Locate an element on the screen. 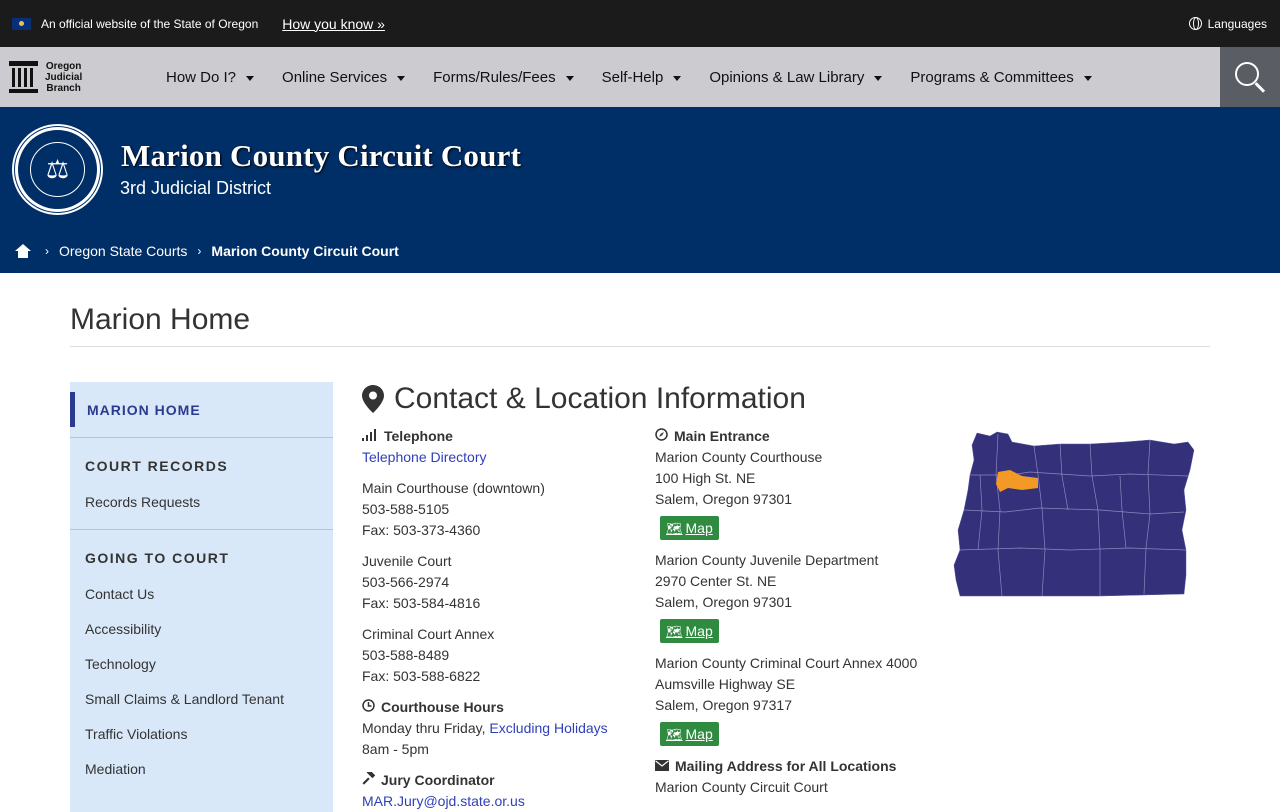 This screenshot has height=812, width=1280. main-courthouse-phone: 503-588-5105 is located at coordinates (502, 509).